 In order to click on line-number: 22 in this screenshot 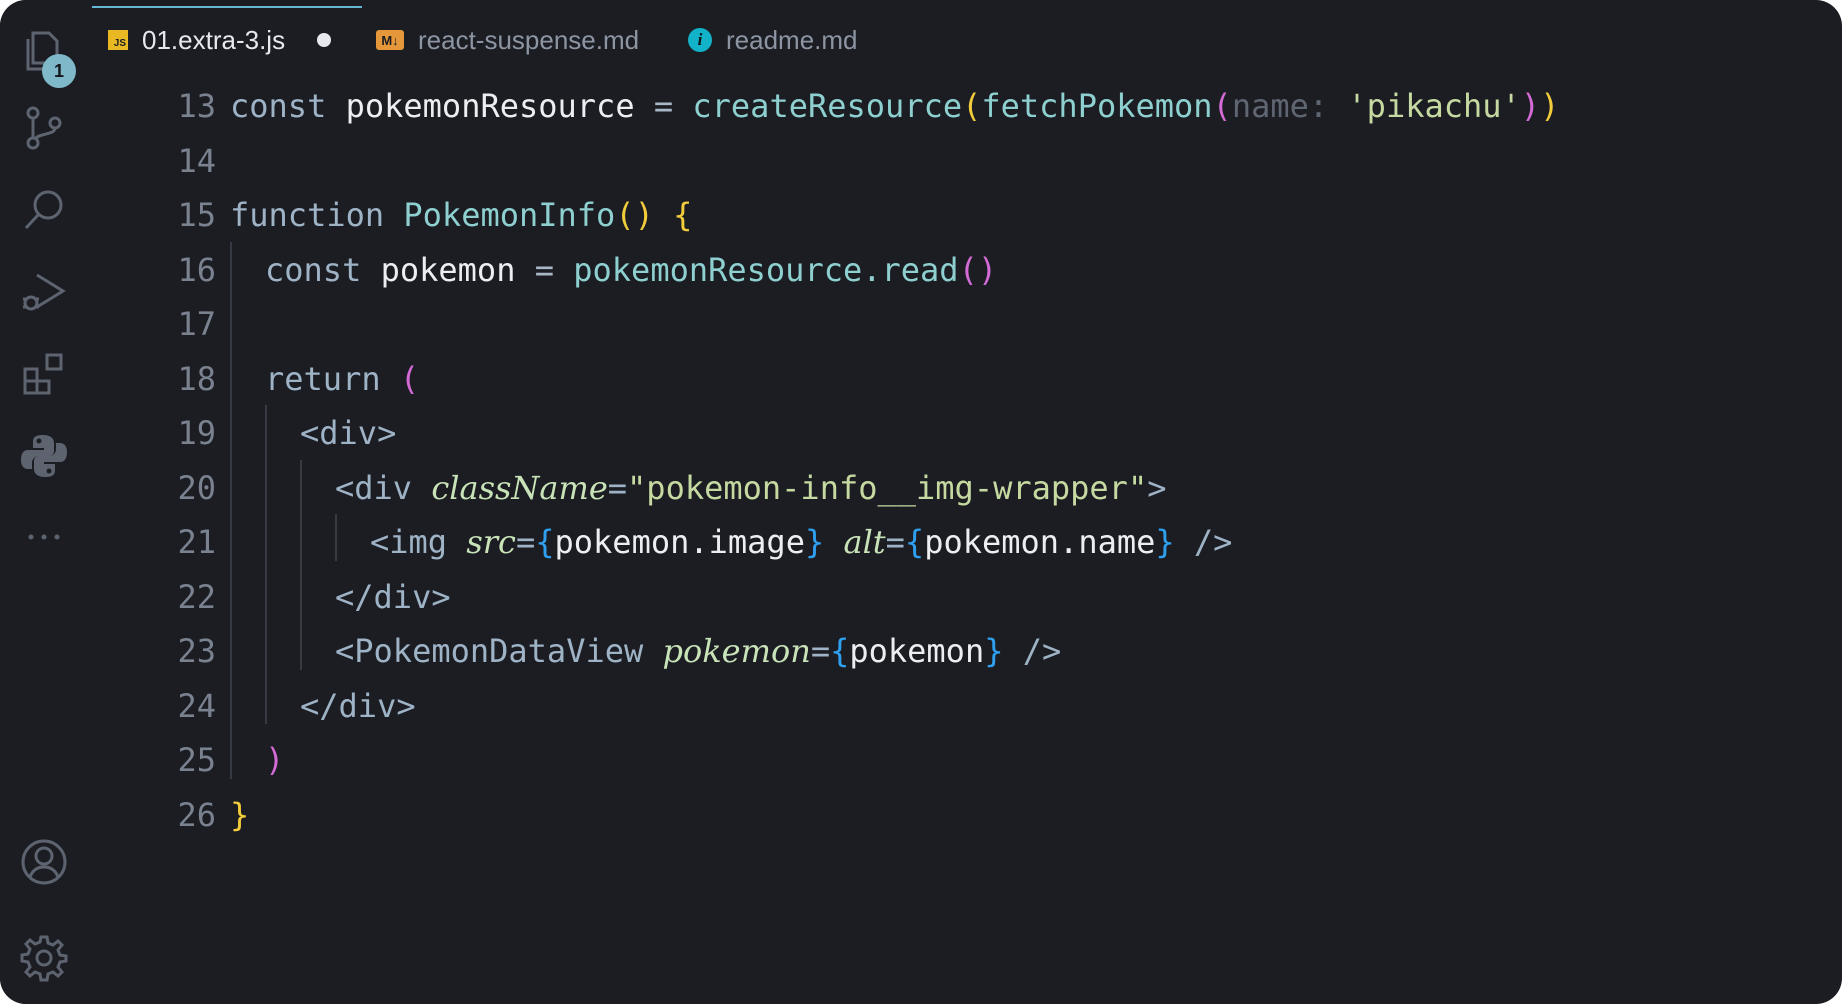, I will do `click(196, 596)`.